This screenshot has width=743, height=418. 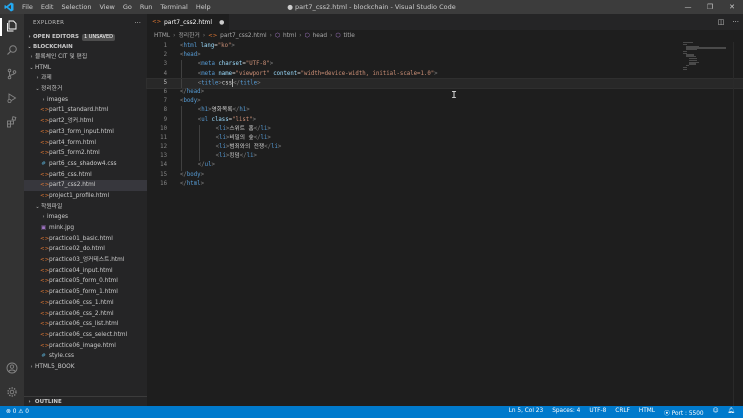 I want to click on vertical-scrollbar, so click(x=738, y=224).